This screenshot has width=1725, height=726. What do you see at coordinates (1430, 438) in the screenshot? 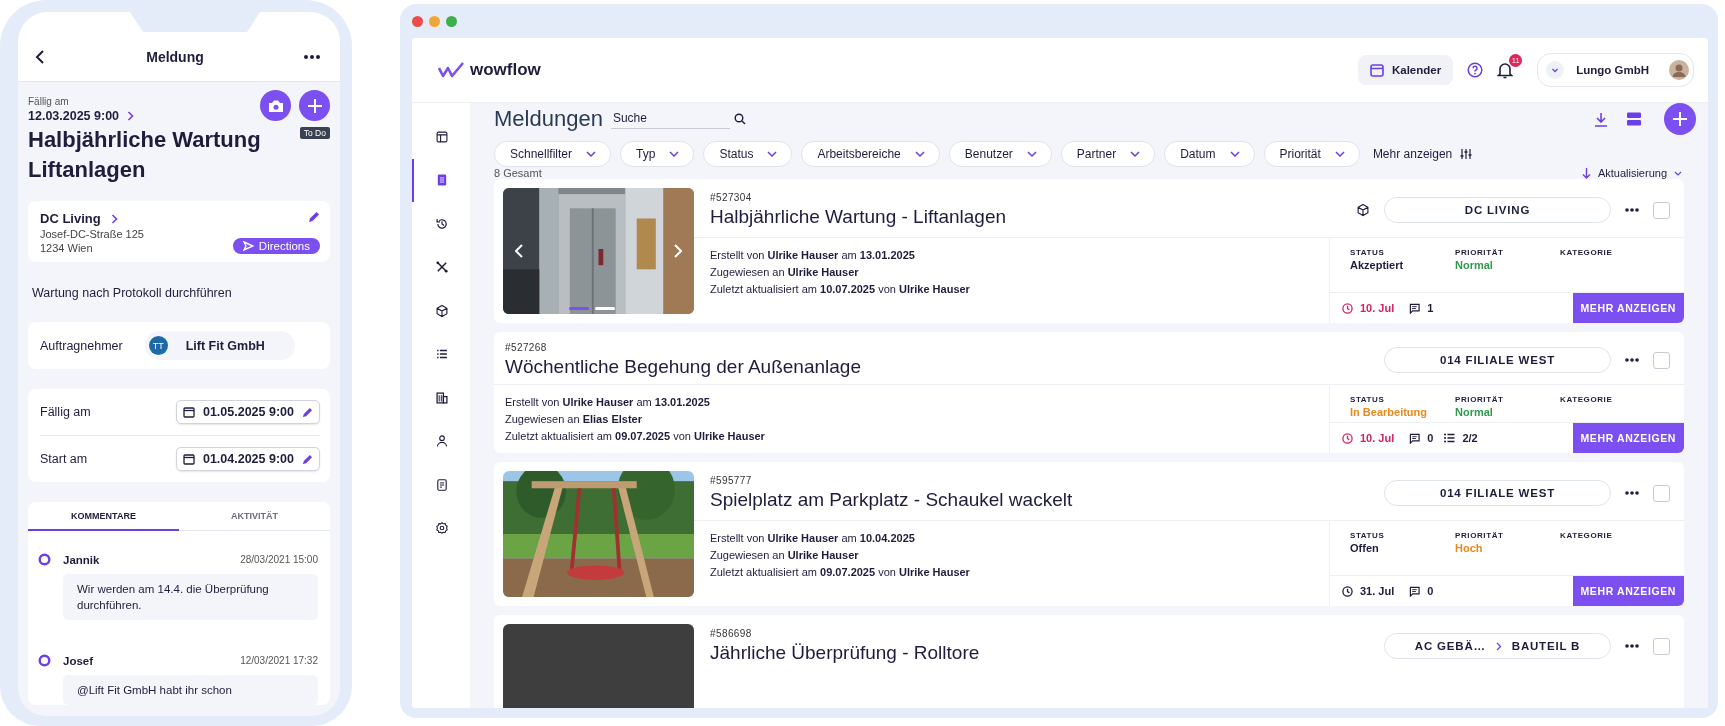
I see `comment-count: 0` at bounding box center [1430, 438].